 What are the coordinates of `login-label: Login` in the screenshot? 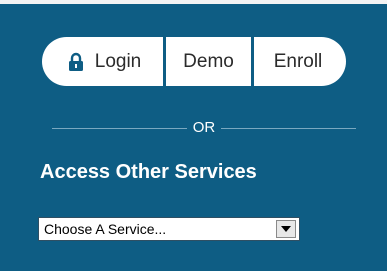 It's located at (118, 61).